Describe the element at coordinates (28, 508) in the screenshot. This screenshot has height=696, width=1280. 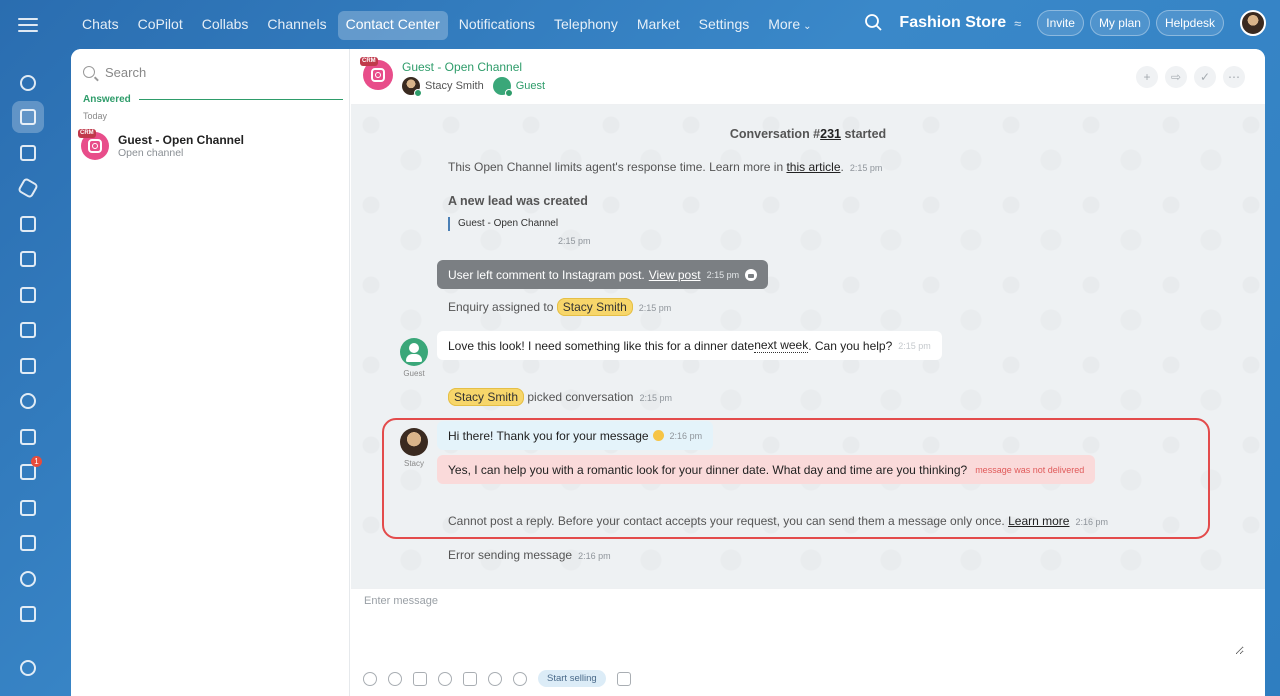
I see `rail-item-booking` at that location.